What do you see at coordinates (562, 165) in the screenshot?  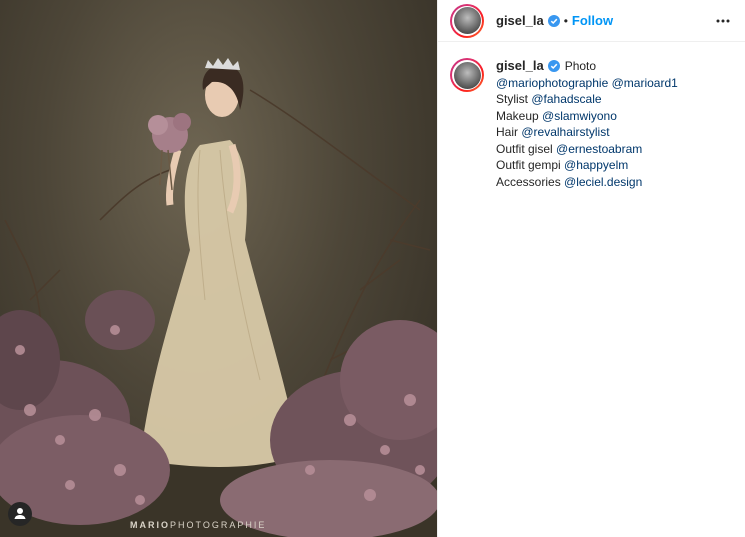 I see `caption-line: Outfit gempi @happyelm` at bounding box center [562, 165].